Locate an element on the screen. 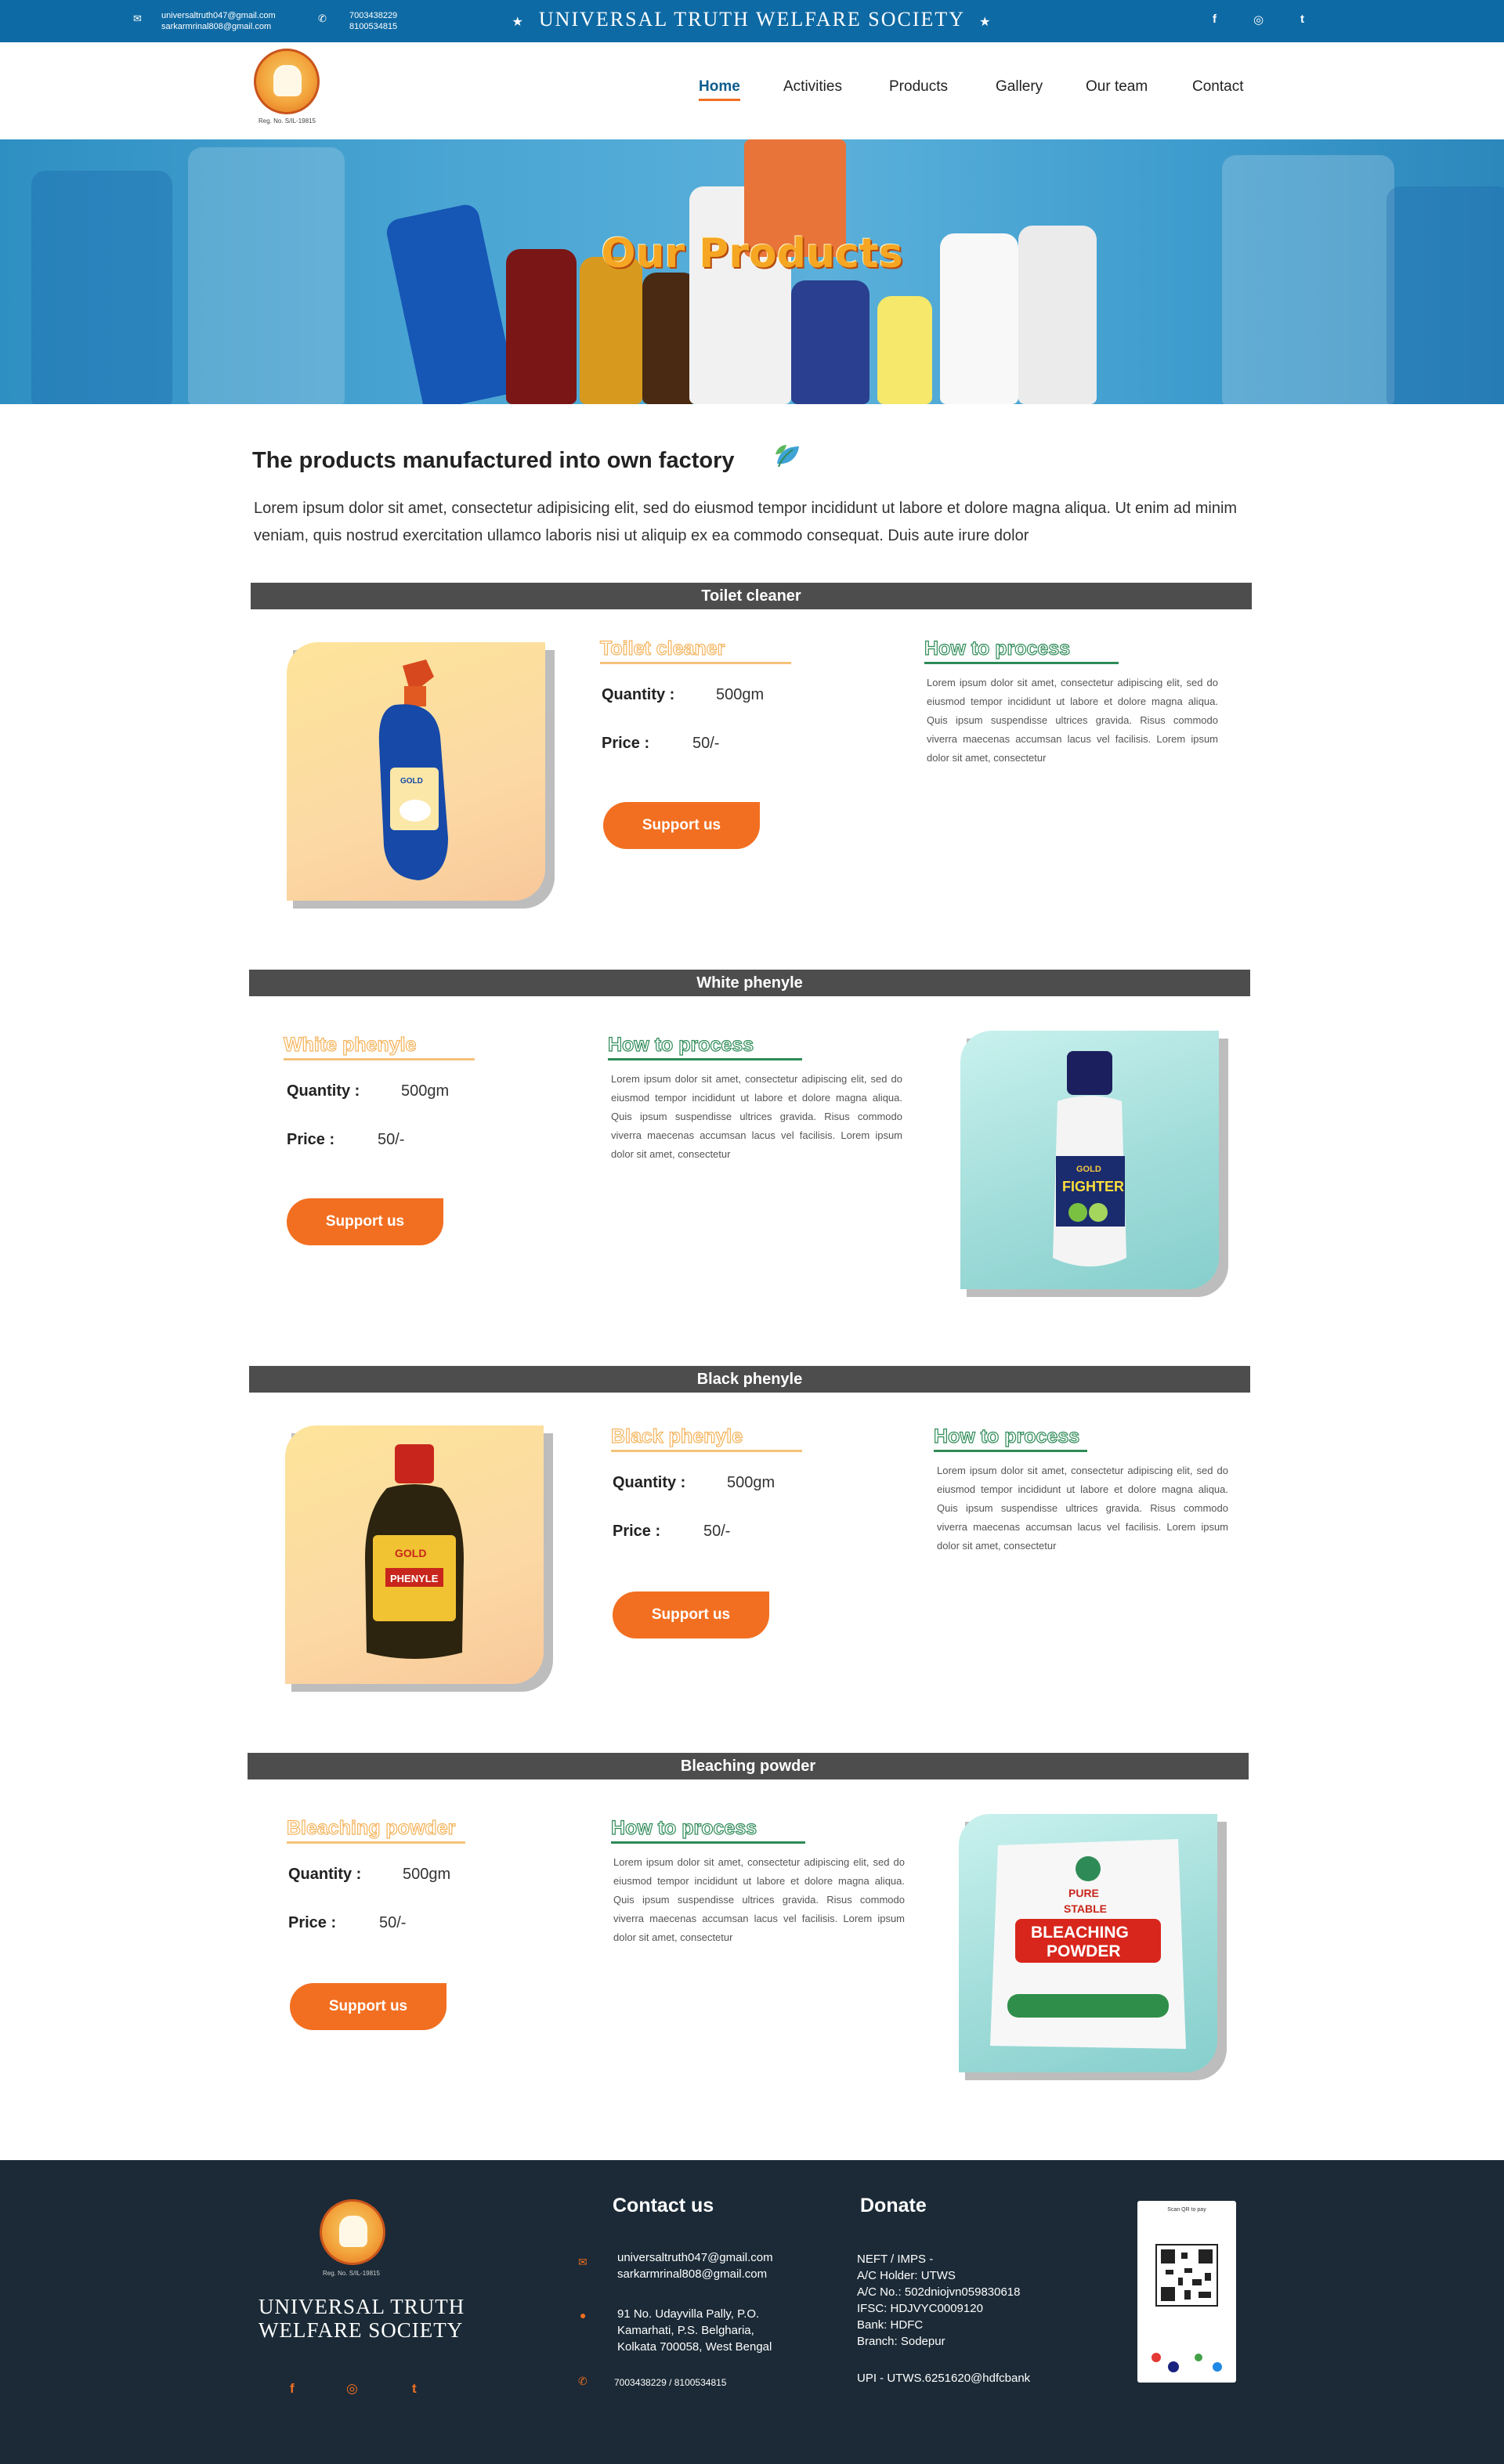 Image resolution: width=1504 pixels, height=2464 pixels. donate-line: Branch: Sodepur is located at coordinates (901, 2341).